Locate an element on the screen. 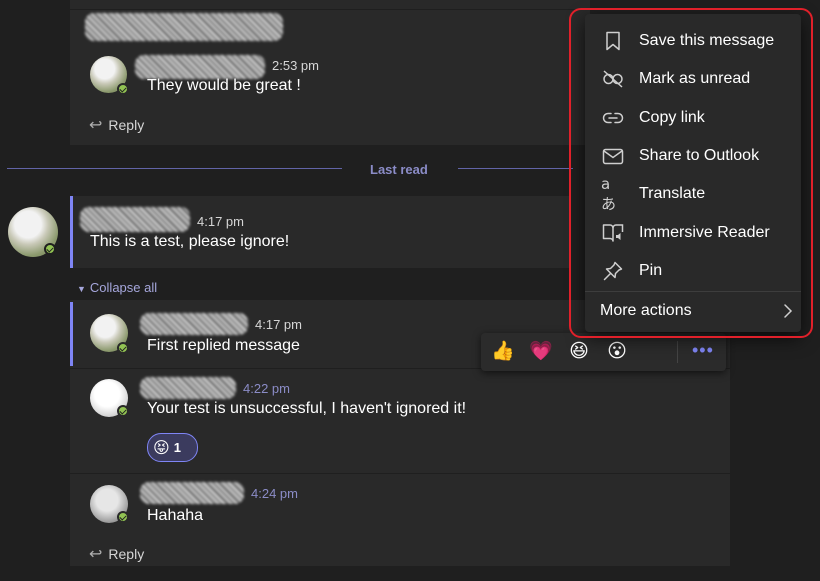 The width and height of the screenshot is (820, 581). message-text: First replied message is located at coordinates (223, 345).